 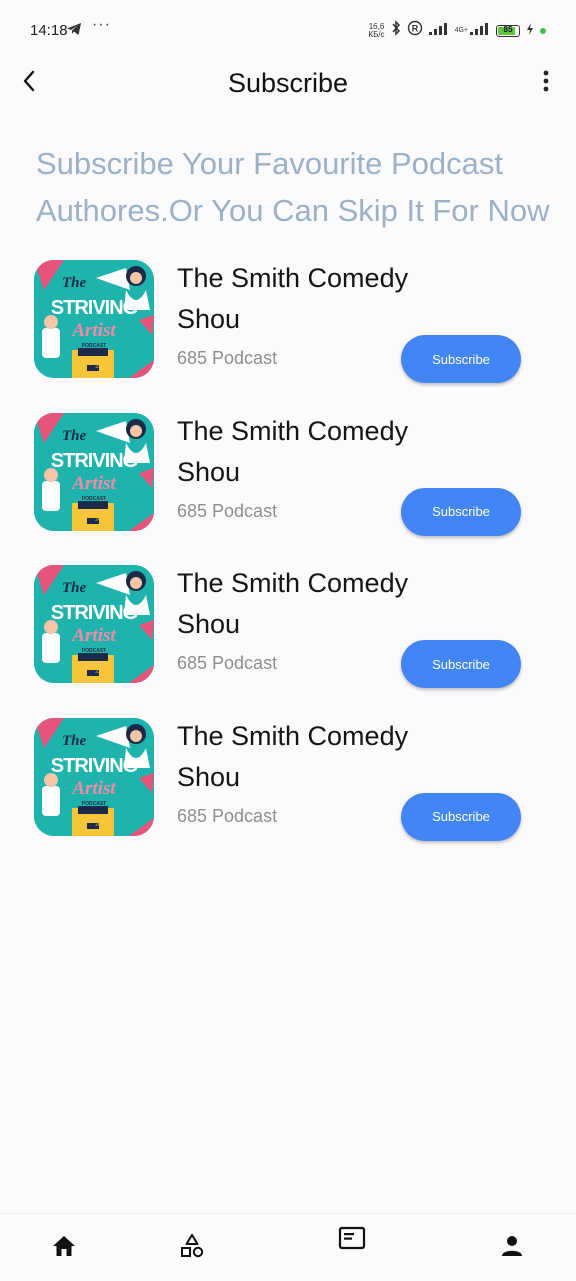 I want to click on nav-articles, so click(x=352, y=1240).